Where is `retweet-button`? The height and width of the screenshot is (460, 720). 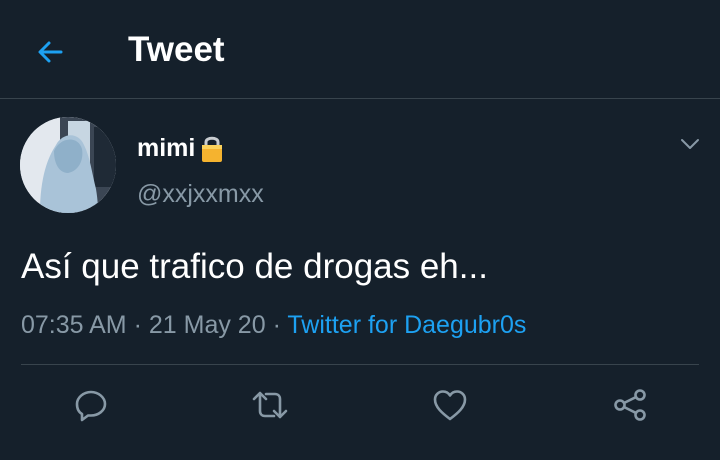
retweet-button is located at coordinates (270, 405).